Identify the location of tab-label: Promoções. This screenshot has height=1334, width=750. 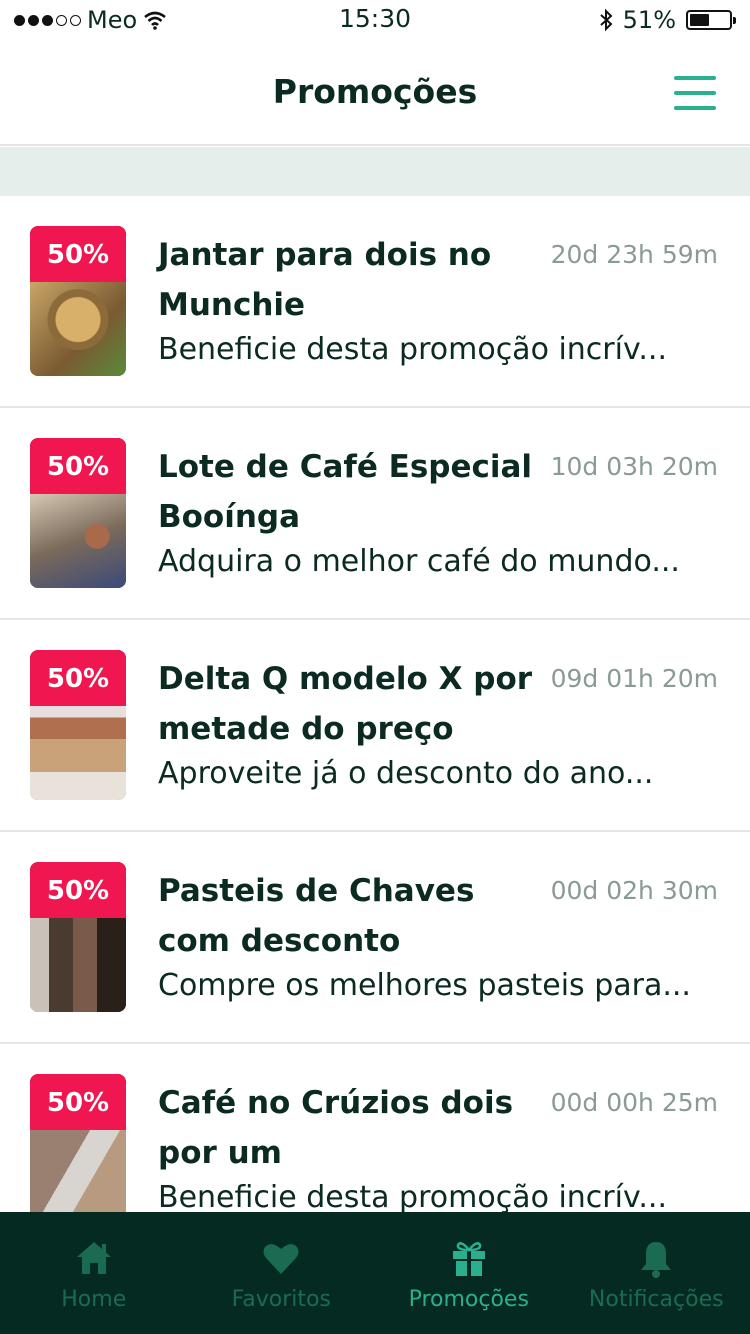
(468, 1299).